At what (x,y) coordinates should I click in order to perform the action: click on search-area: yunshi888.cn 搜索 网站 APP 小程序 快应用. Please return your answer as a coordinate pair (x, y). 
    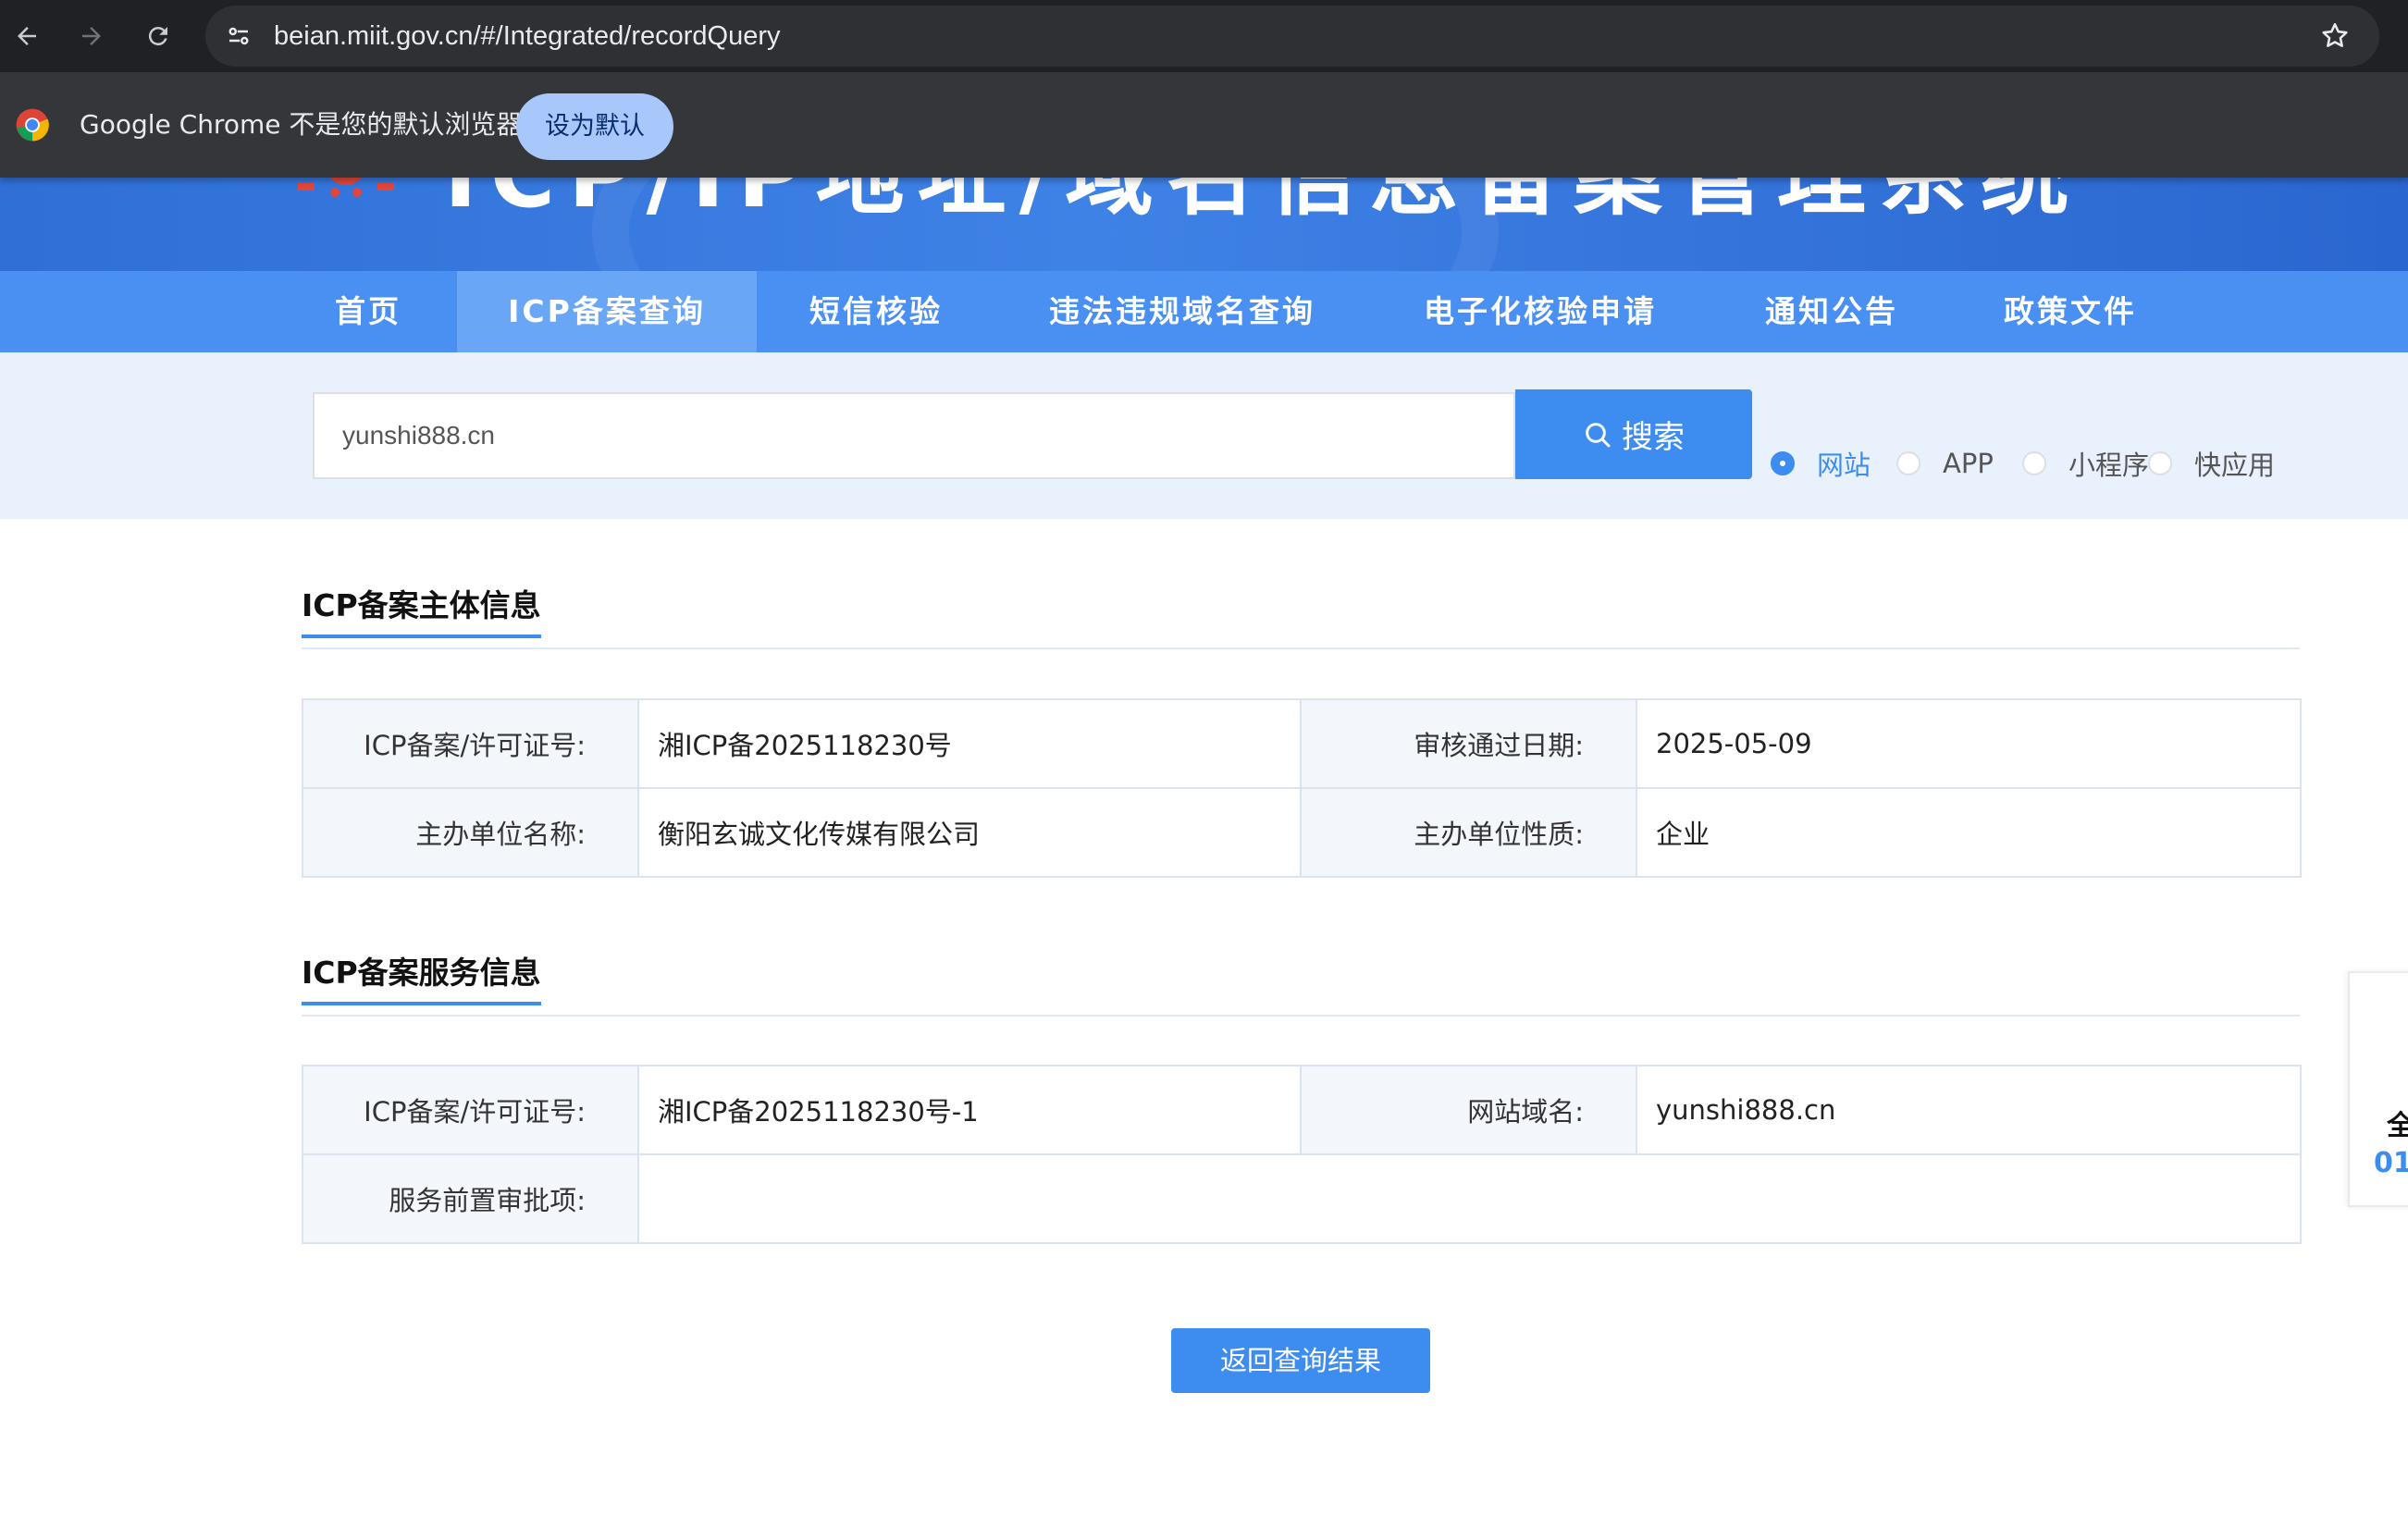
    Looking at the image, I should click on (1204, 436).